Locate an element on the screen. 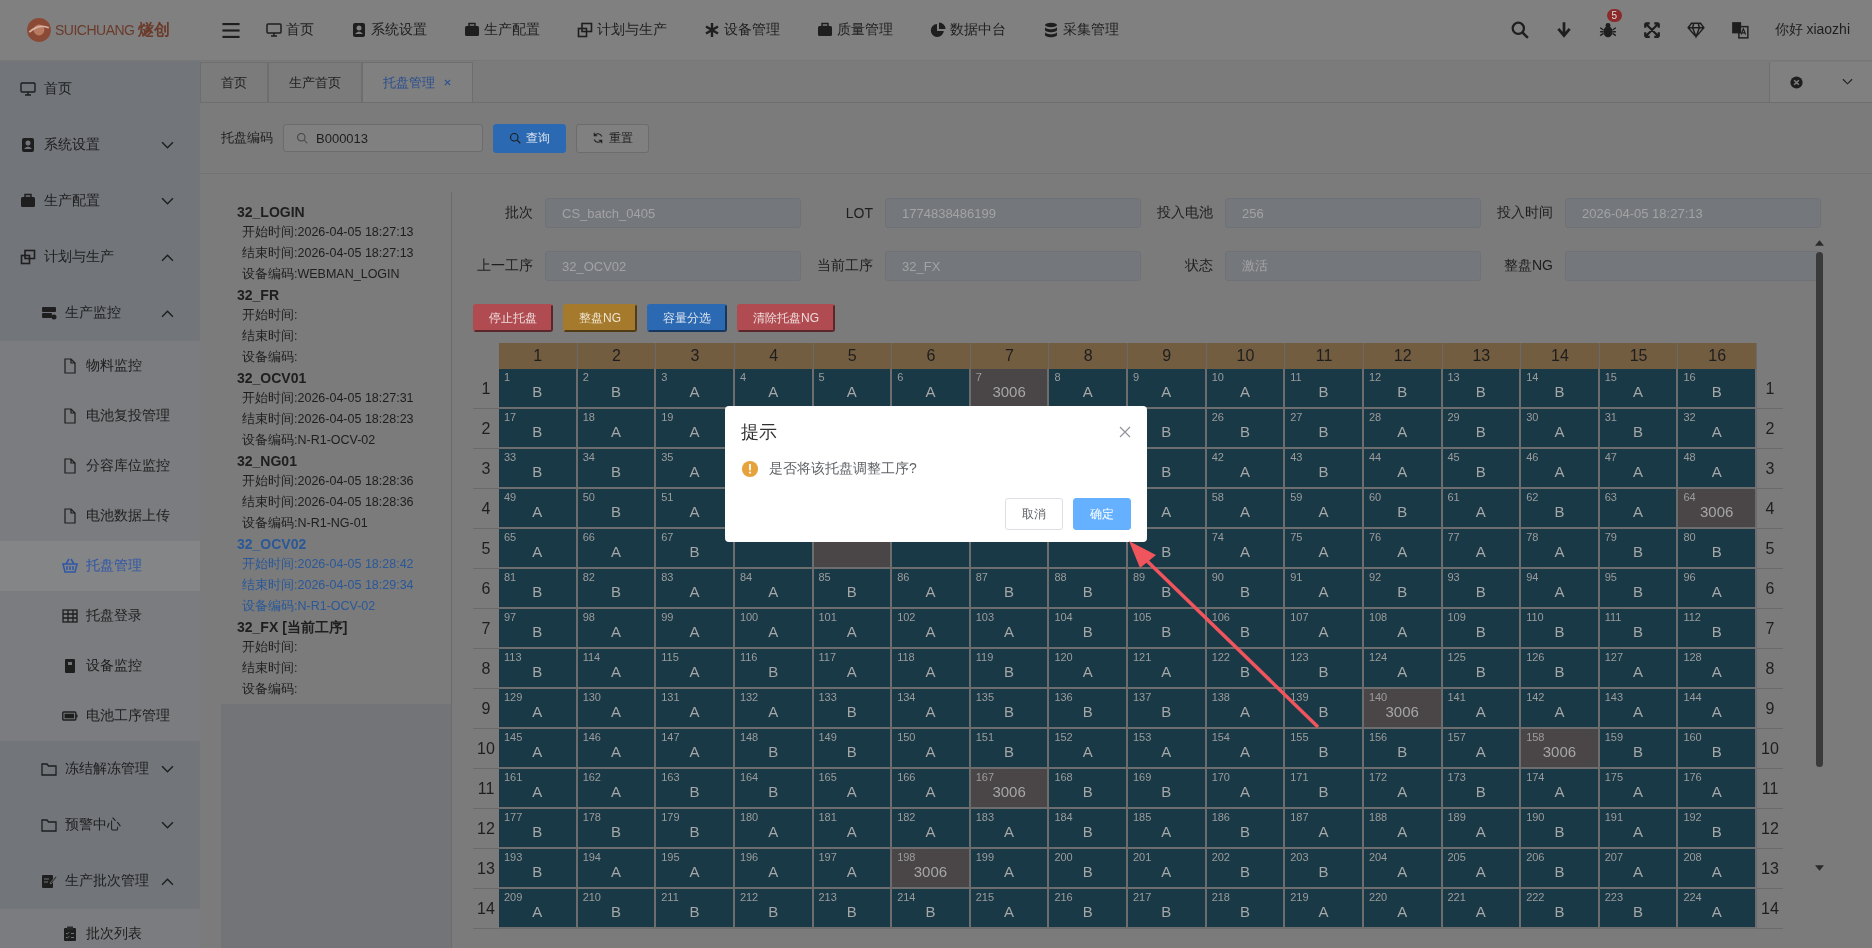 This screenshot has width=1872, height=948. close-all-icon is located at coordinates (1796, 82).